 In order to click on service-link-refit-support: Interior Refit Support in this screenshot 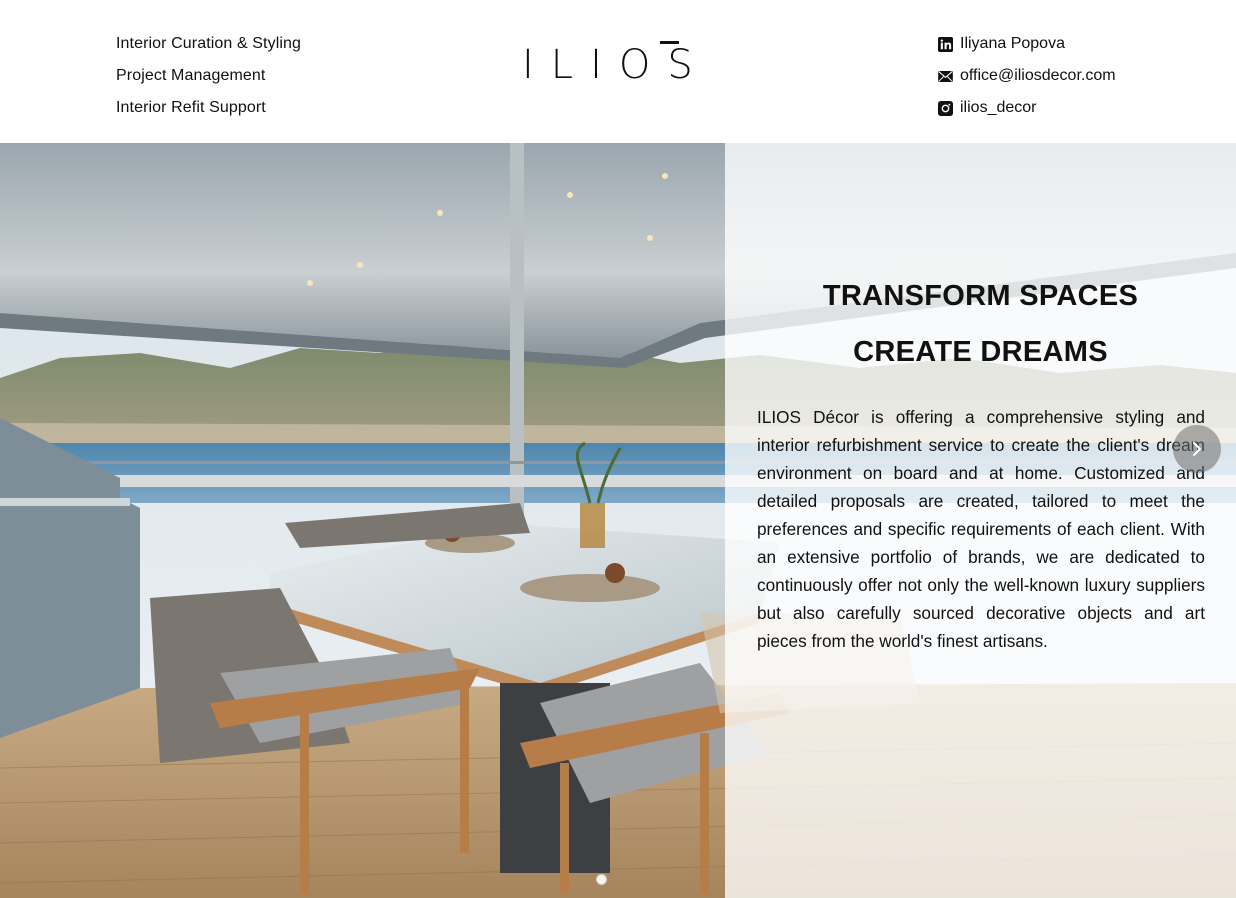, I will do `click(208, 108)`.